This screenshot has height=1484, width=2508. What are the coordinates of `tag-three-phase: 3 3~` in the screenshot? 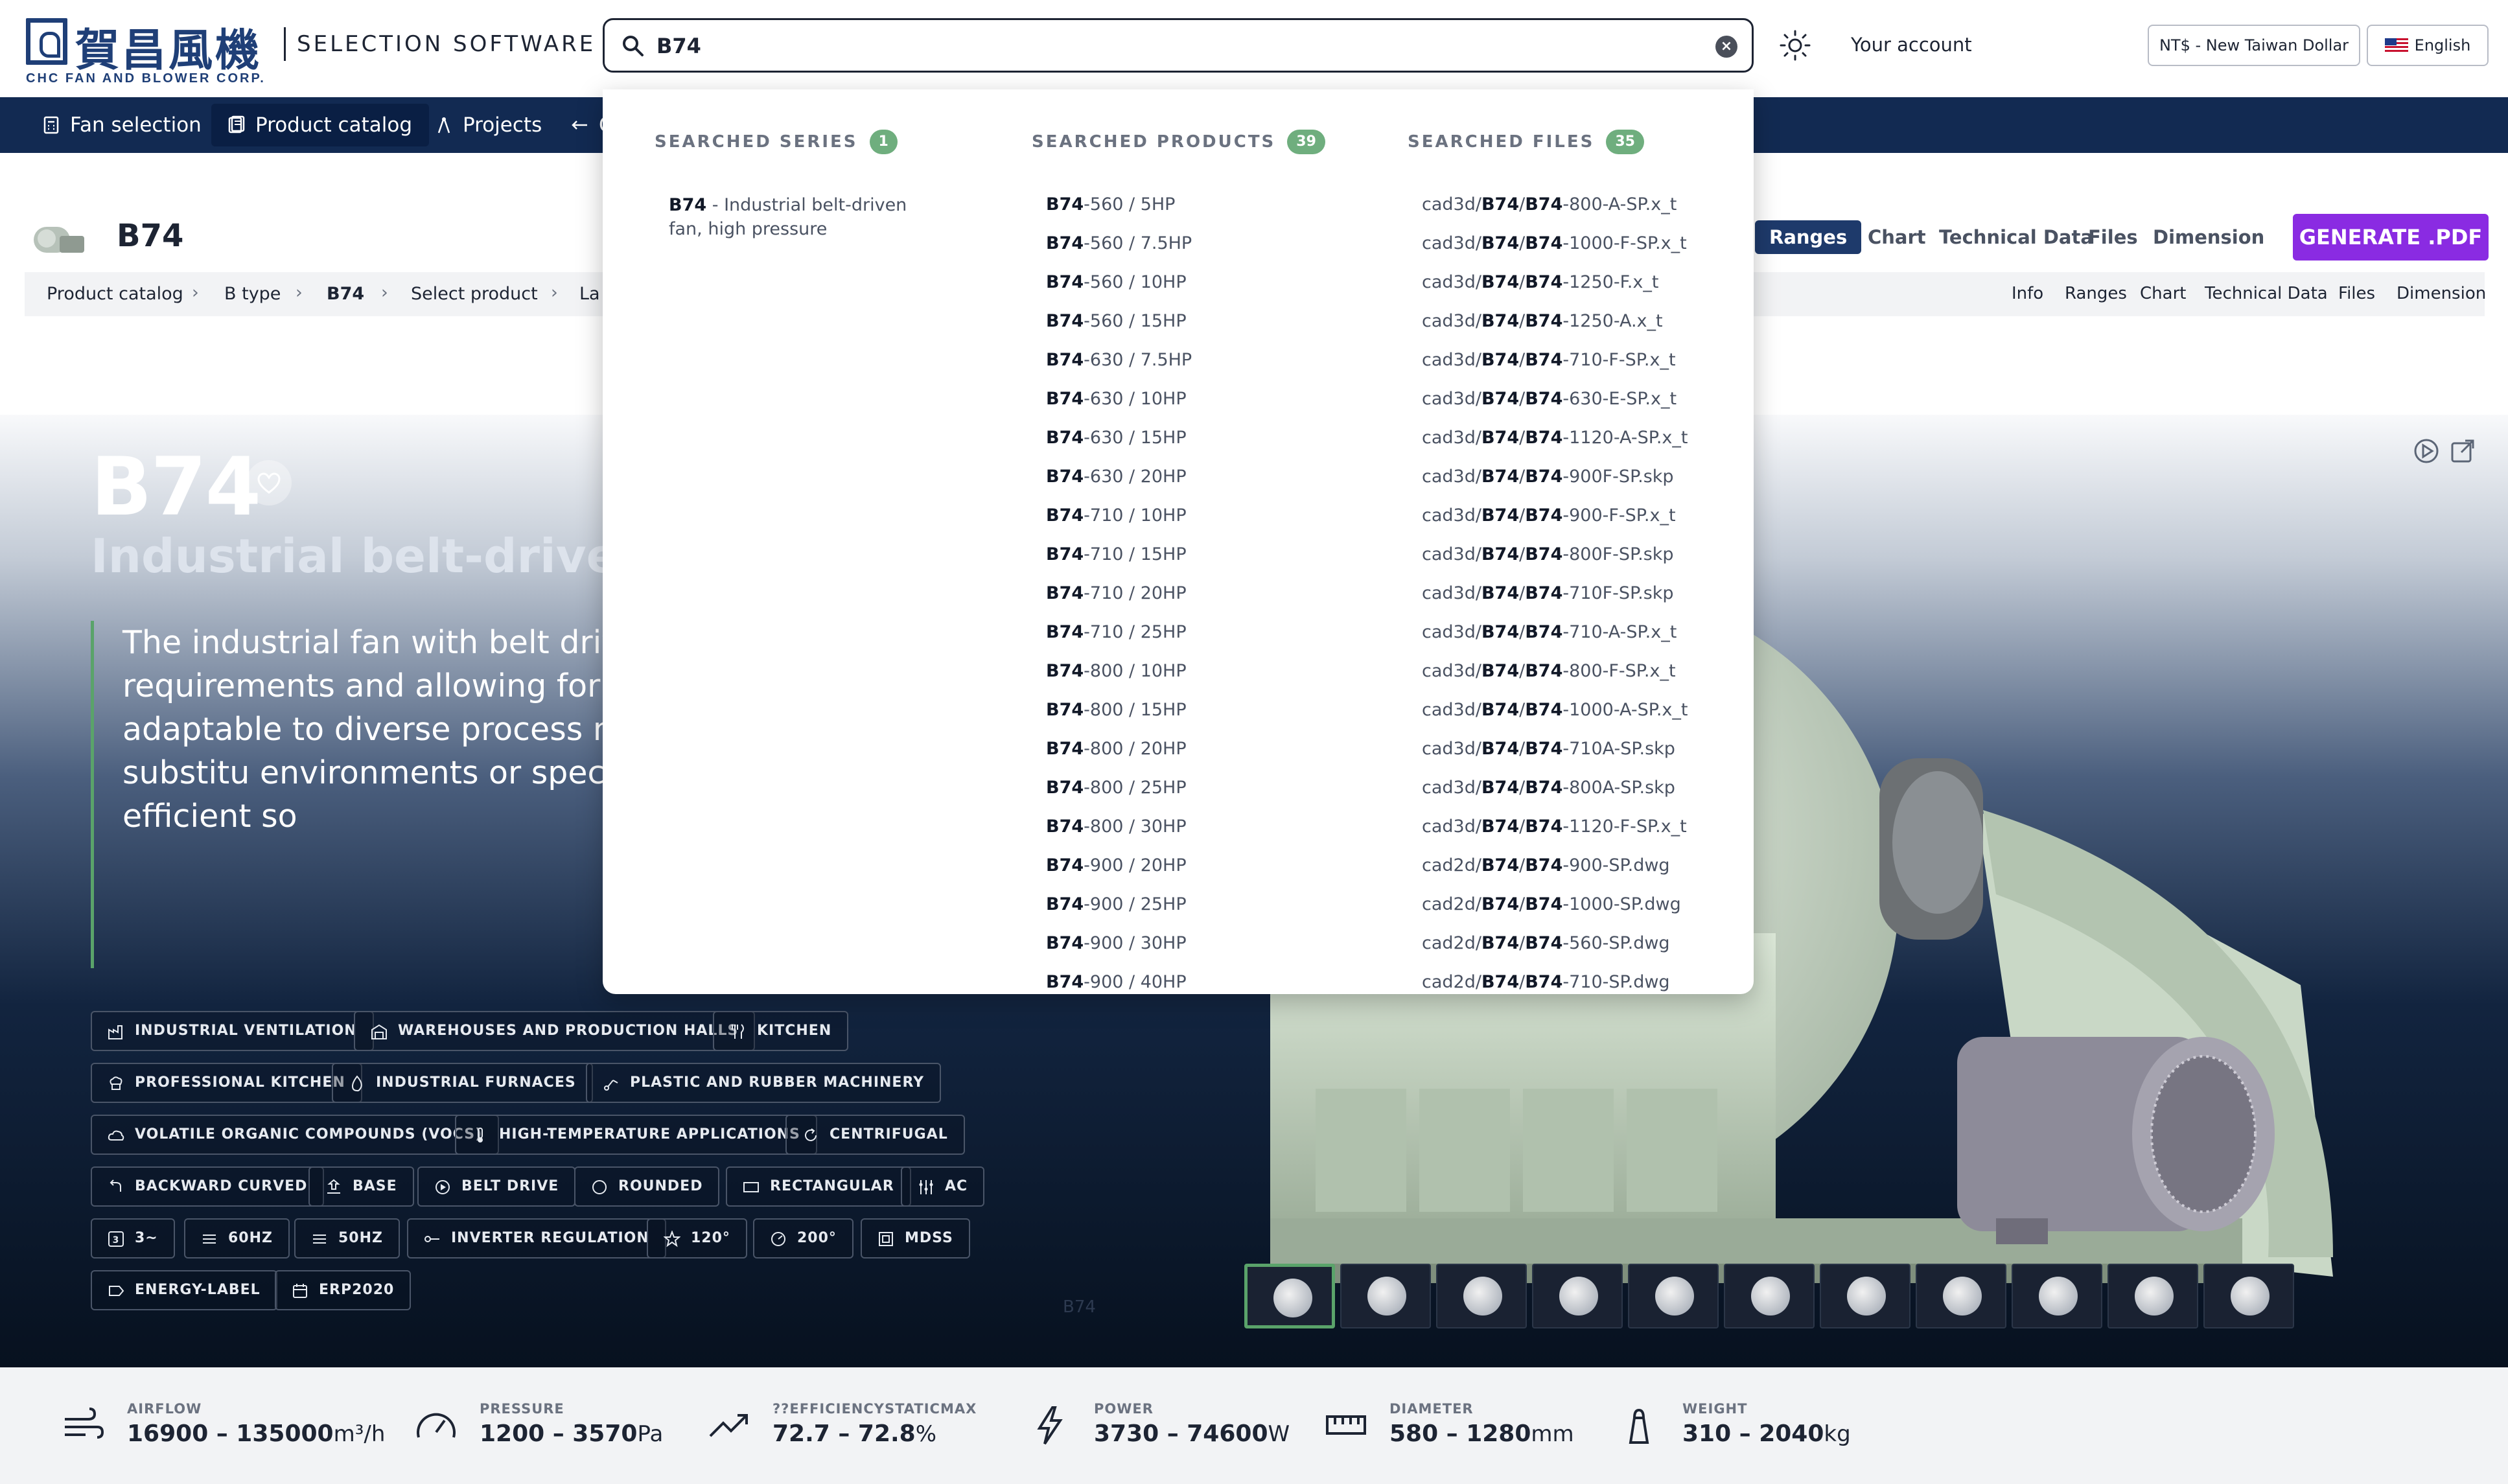 It's located at (133, 1238).